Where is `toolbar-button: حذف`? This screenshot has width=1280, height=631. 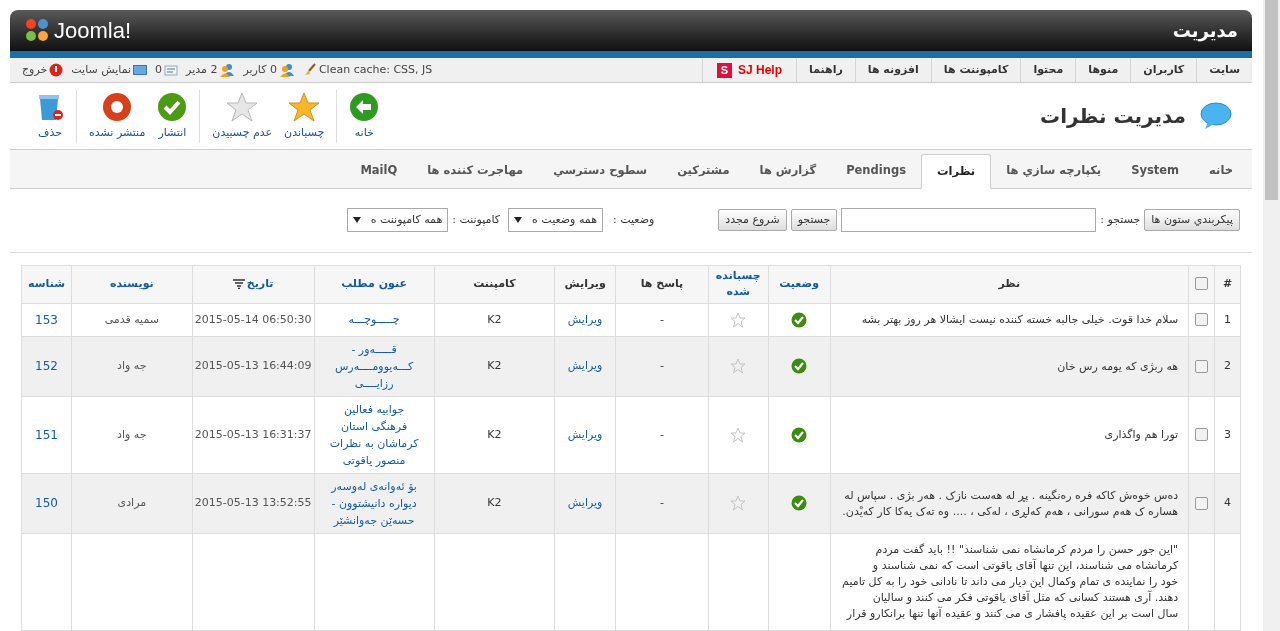
toolbar-button: حذف is located at coordinates (50, 116).